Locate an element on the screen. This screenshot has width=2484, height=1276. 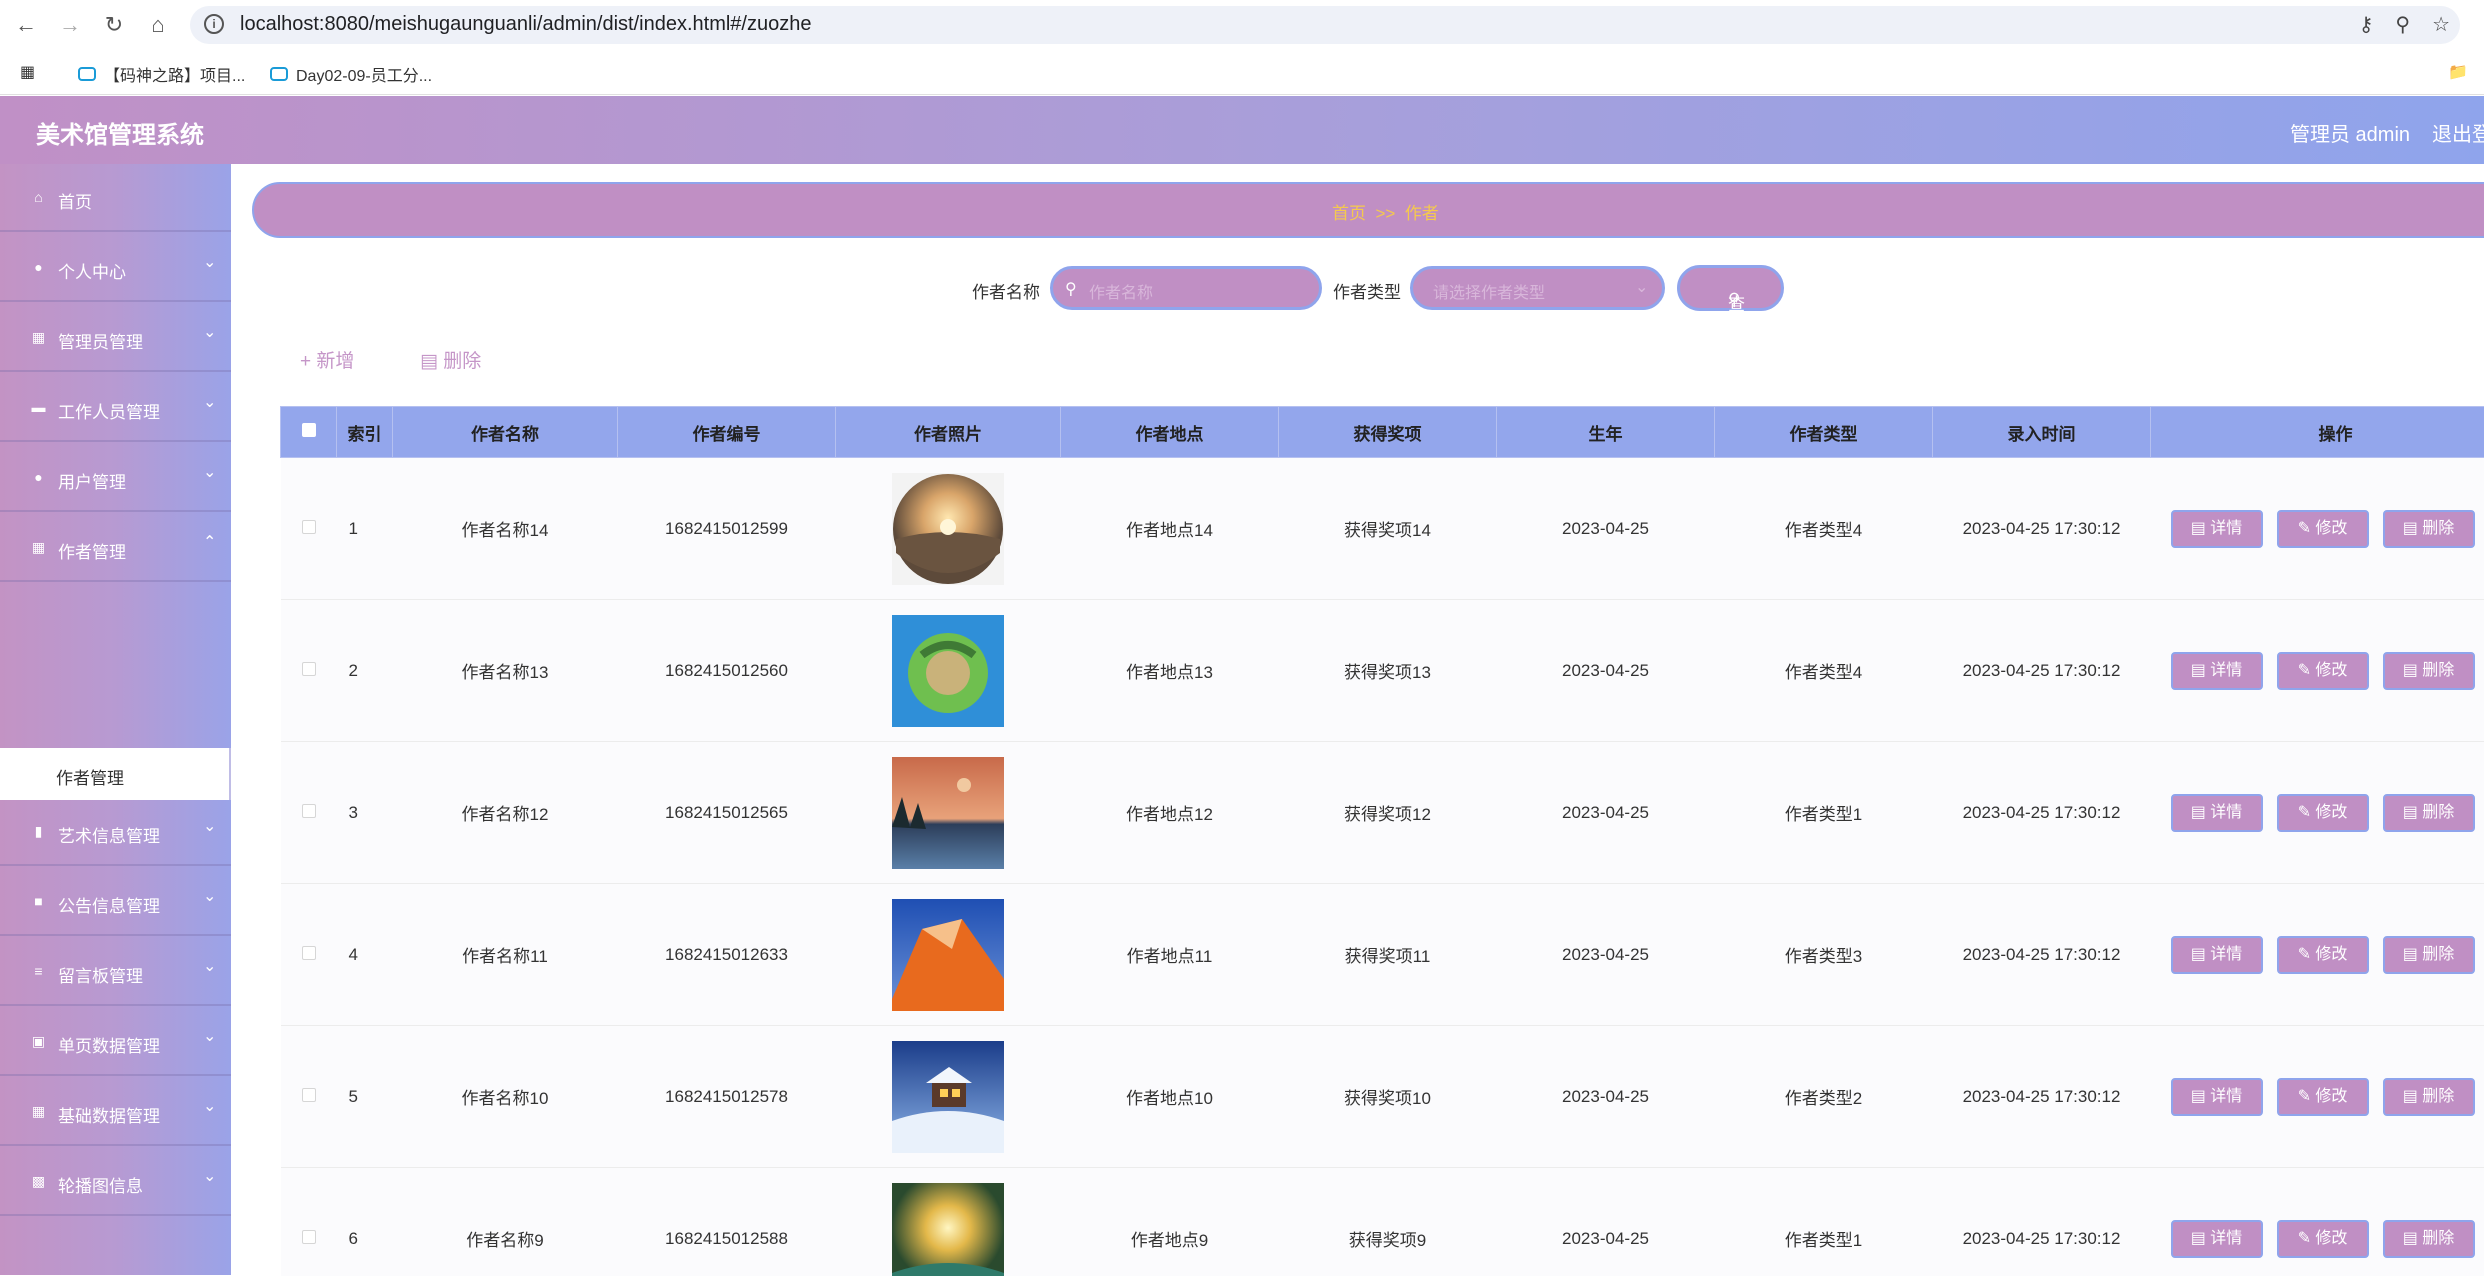
bilibili-icon is located at coordinates (279, 74).